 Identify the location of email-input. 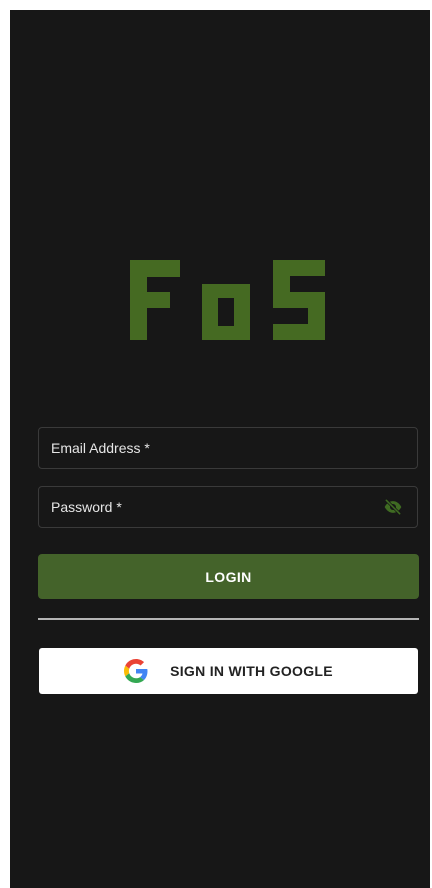
(230, 449).